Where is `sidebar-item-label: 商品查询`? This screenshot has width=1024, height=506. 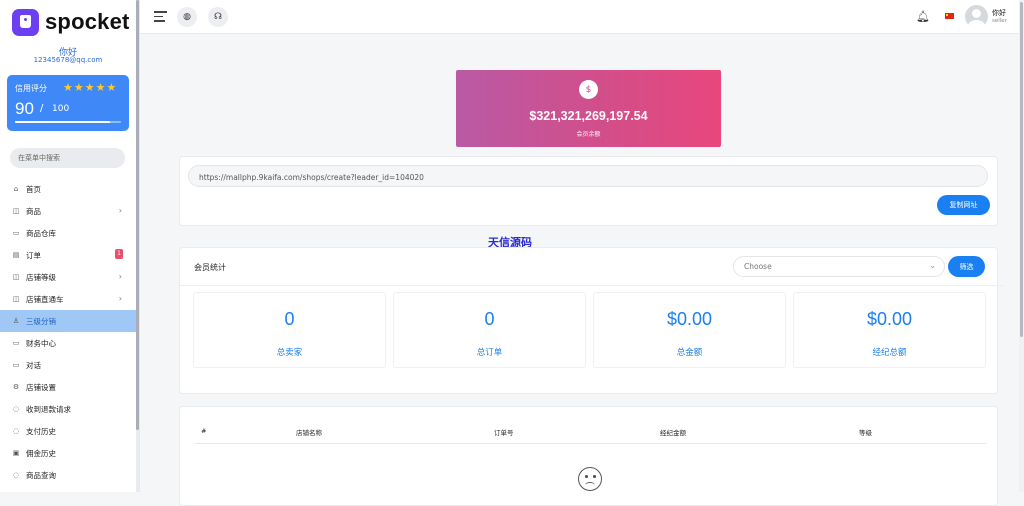
sidebar-item-label: 商品查询 is located at coordinates (41, 475).